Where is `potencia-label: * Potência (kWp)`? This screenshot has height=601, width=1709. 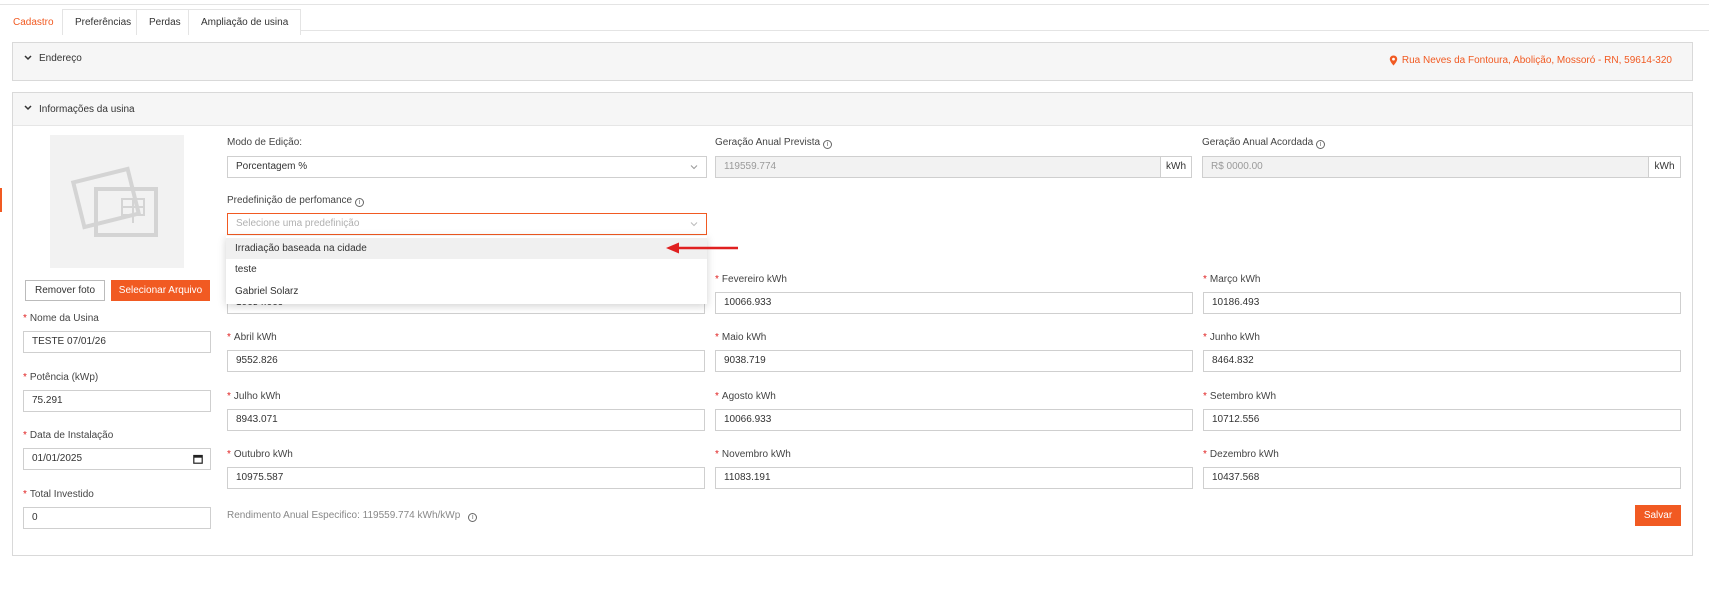
potencia-label: * Potência (kWp) is located at coordinates (61, 377).